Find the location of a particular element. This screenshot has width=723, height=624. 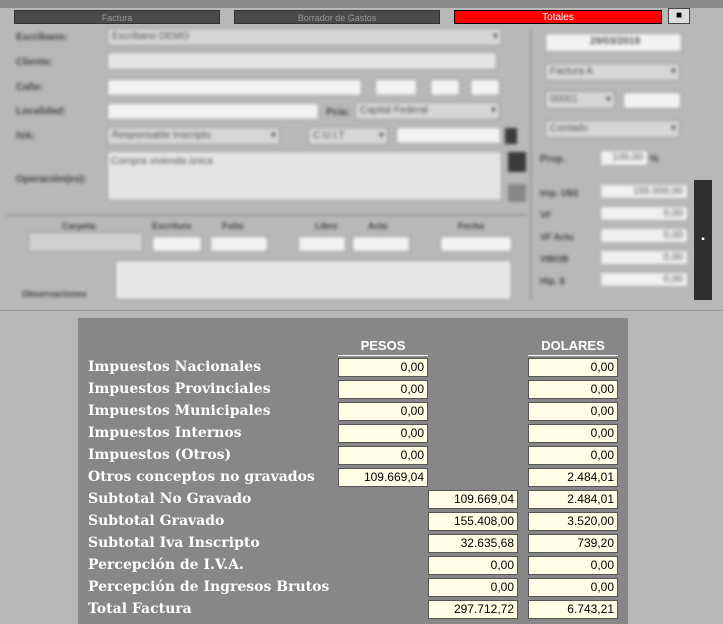

totals-row-label: Percepción de I.V.A. is located at coordinates (166, 565).